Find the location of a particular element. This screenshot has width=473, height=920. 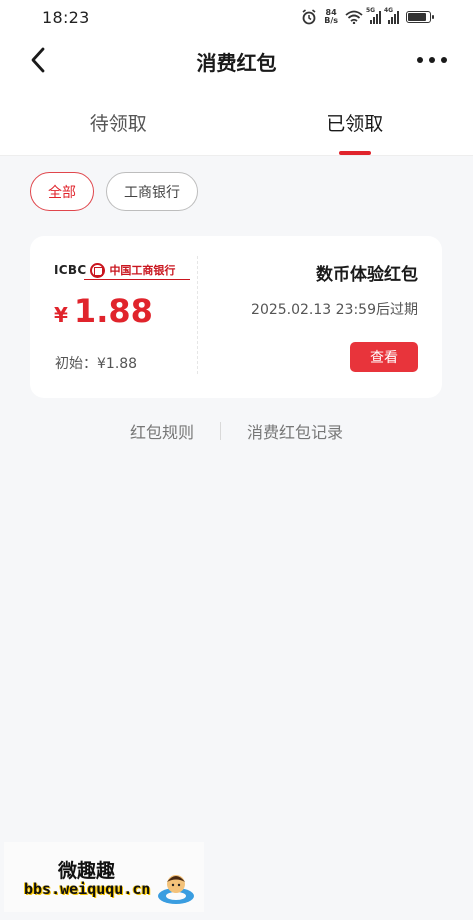

card-info-section: 数币体验红包 2025.02.13 23:59后过期 is located at coordinates (334, 277).